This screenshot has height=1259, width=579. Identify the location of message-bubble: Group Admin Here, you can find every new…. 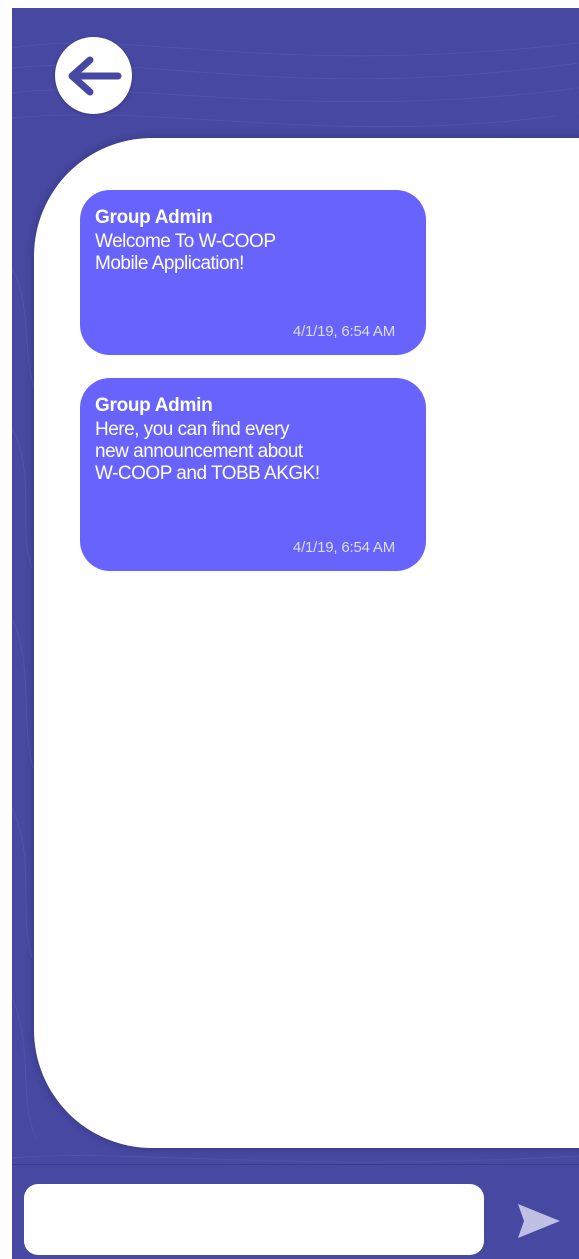
(253, 474).